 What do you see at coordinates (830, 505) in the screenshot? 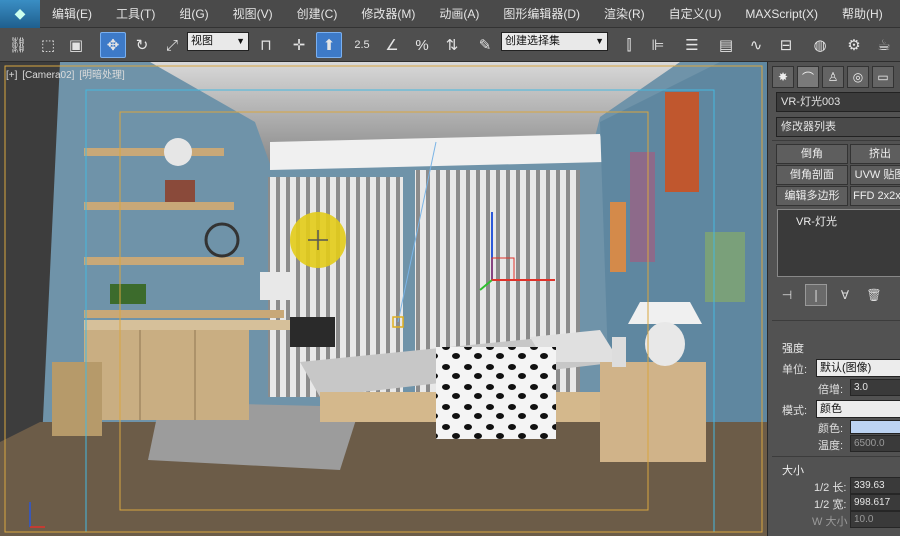
I see `half-width-label: 1/2 宽:` at bounding box center [830, 505].